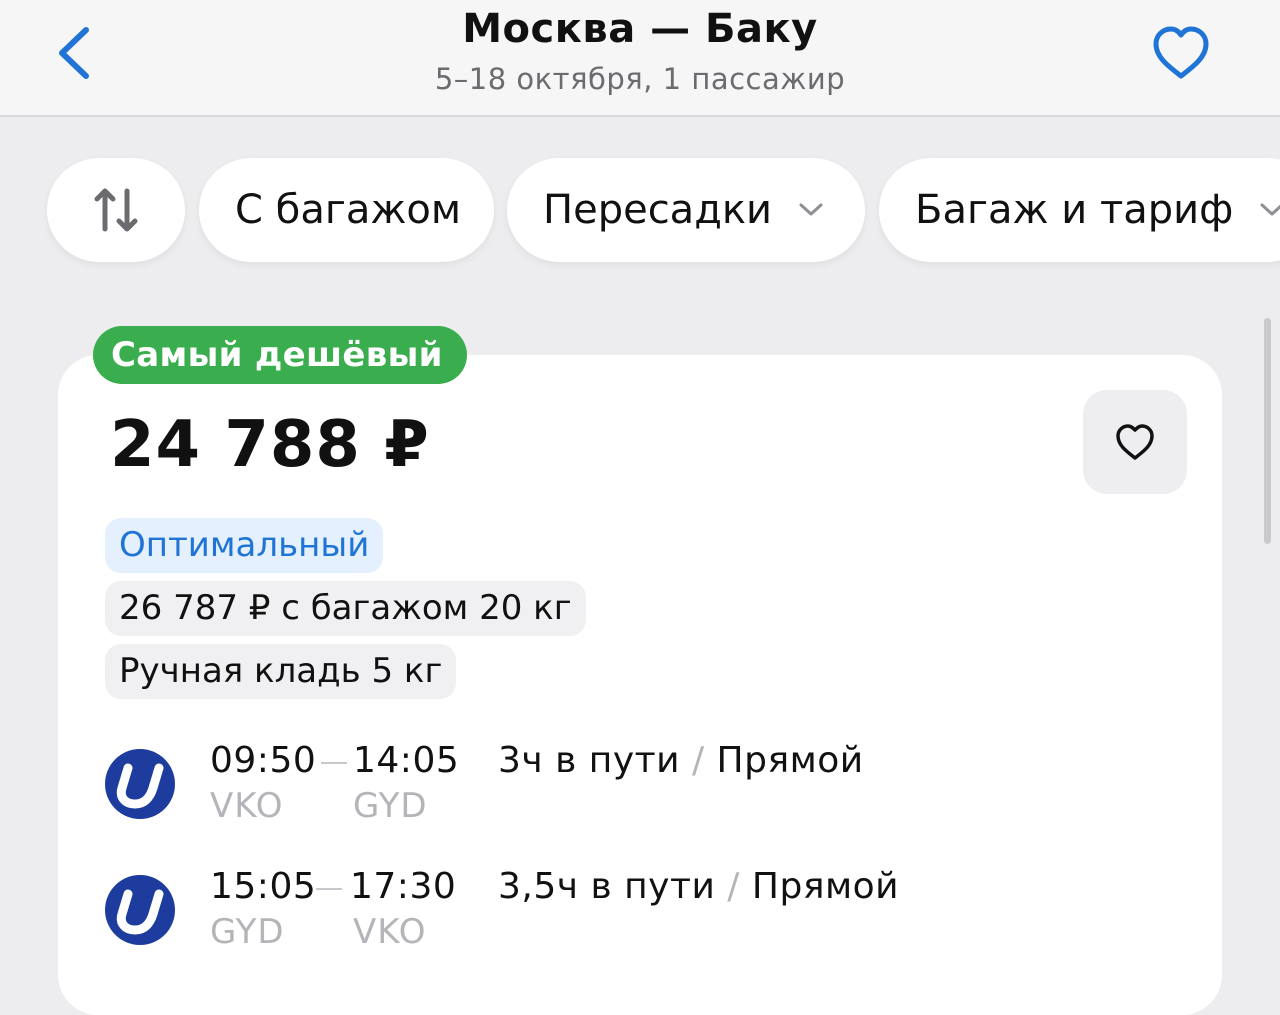 The image size is (1280, 1015). I want to click on cheapest-badge: Самый дешёвый, so click(280, 355).